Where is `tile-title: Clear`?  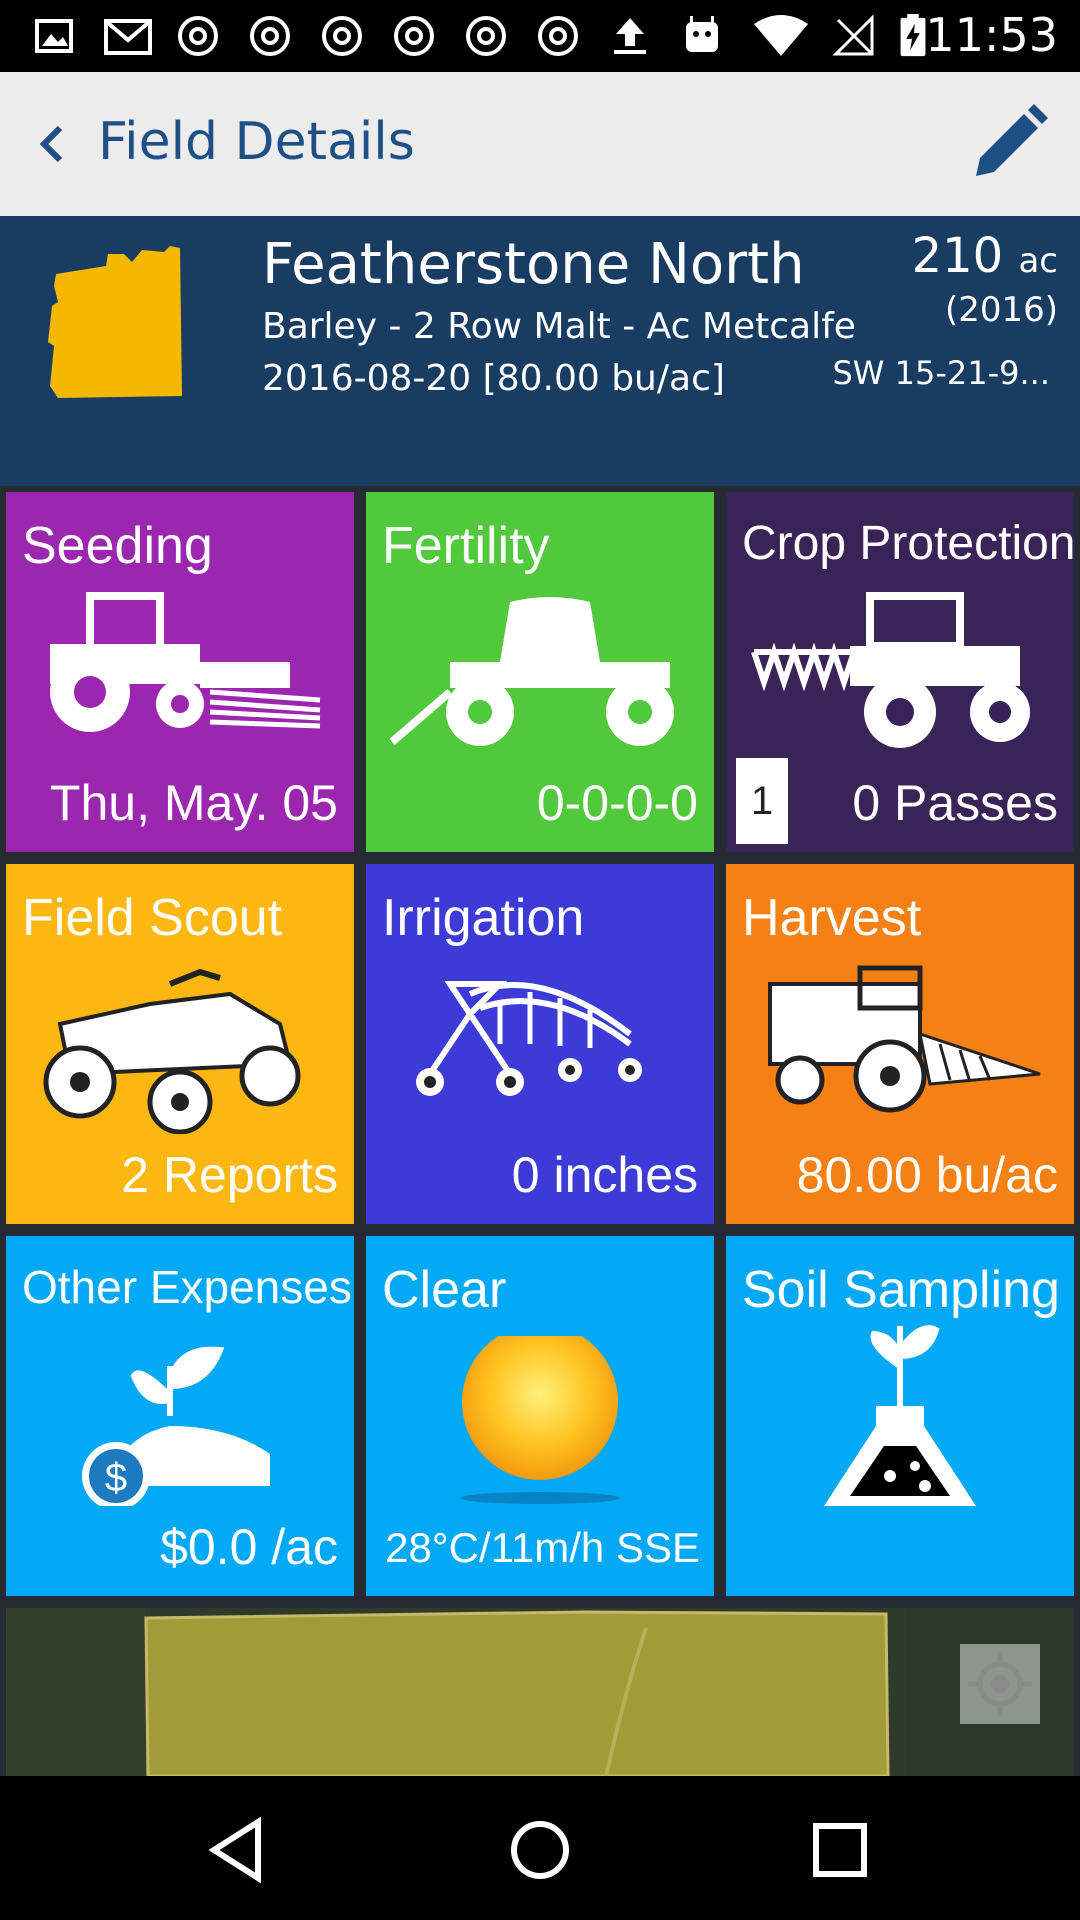
tile-title: Clear is located at coordinates (444, 1290).